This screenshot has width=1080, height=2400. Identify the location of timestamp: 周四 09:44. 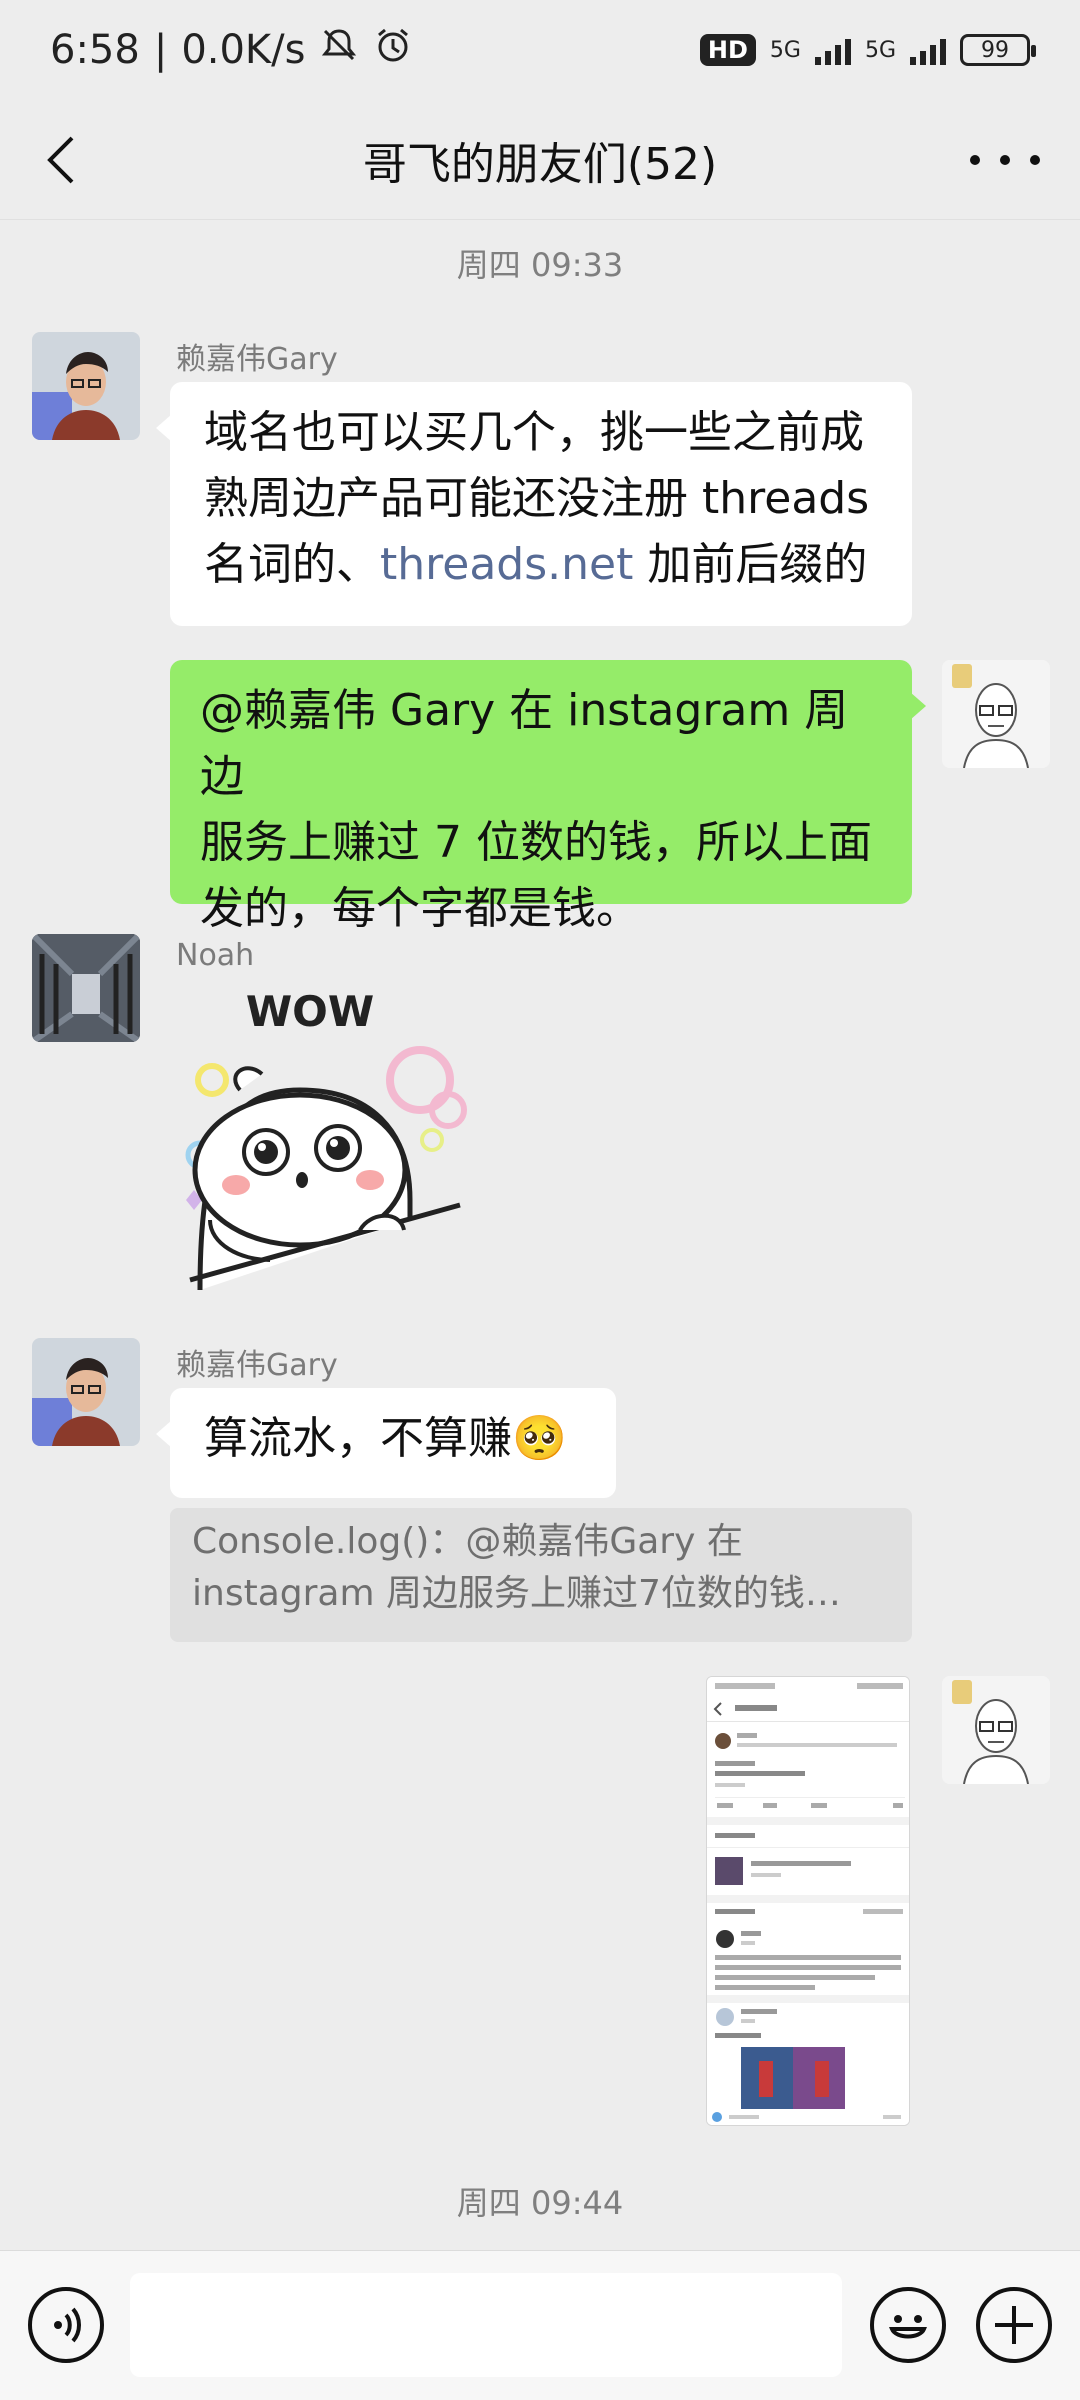
(540, 2203).